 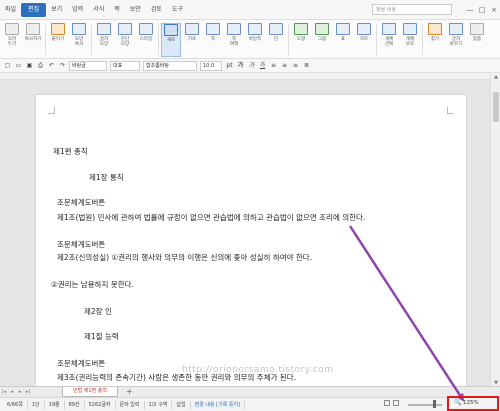 I want to click on font-size-unit: pt, so click(x=229, y=65).